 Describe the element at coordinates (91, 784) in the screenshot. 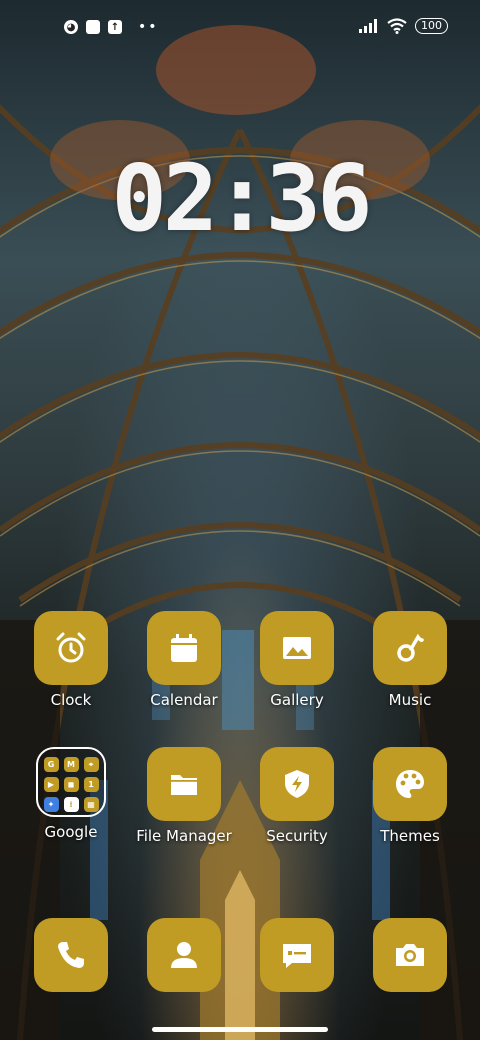

I see `one-mini-icon: 1` at that location.